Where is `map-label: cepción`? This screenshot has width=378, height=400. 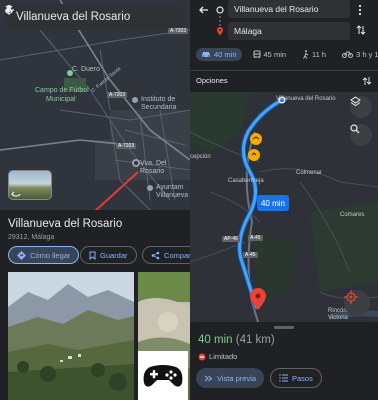 map-label: cepción is located at coordinates (200, 157).